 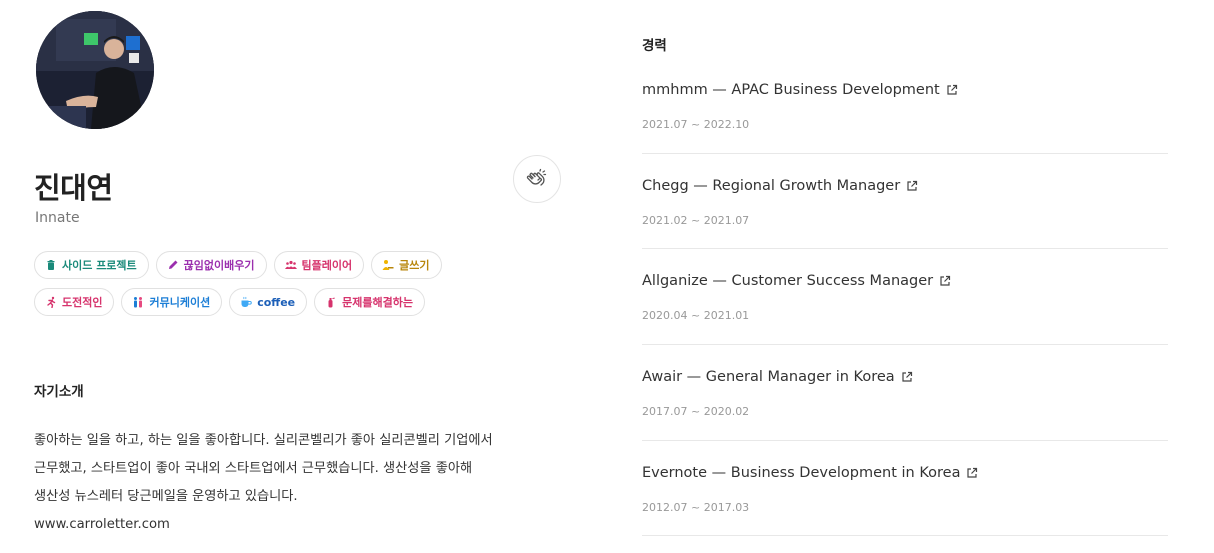 What do you see at coordinates (791, 90) in the screenshot?
I see `career-role: mmhmm — APAC Business Development` at bounding box center [791, 90].